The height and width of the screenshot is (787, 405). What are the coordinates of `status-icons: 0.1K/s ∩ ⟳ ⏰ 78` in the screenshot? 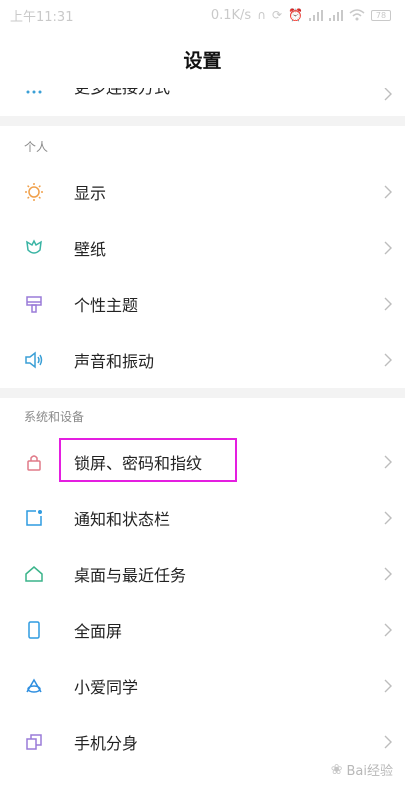 It's located at (301, 15).